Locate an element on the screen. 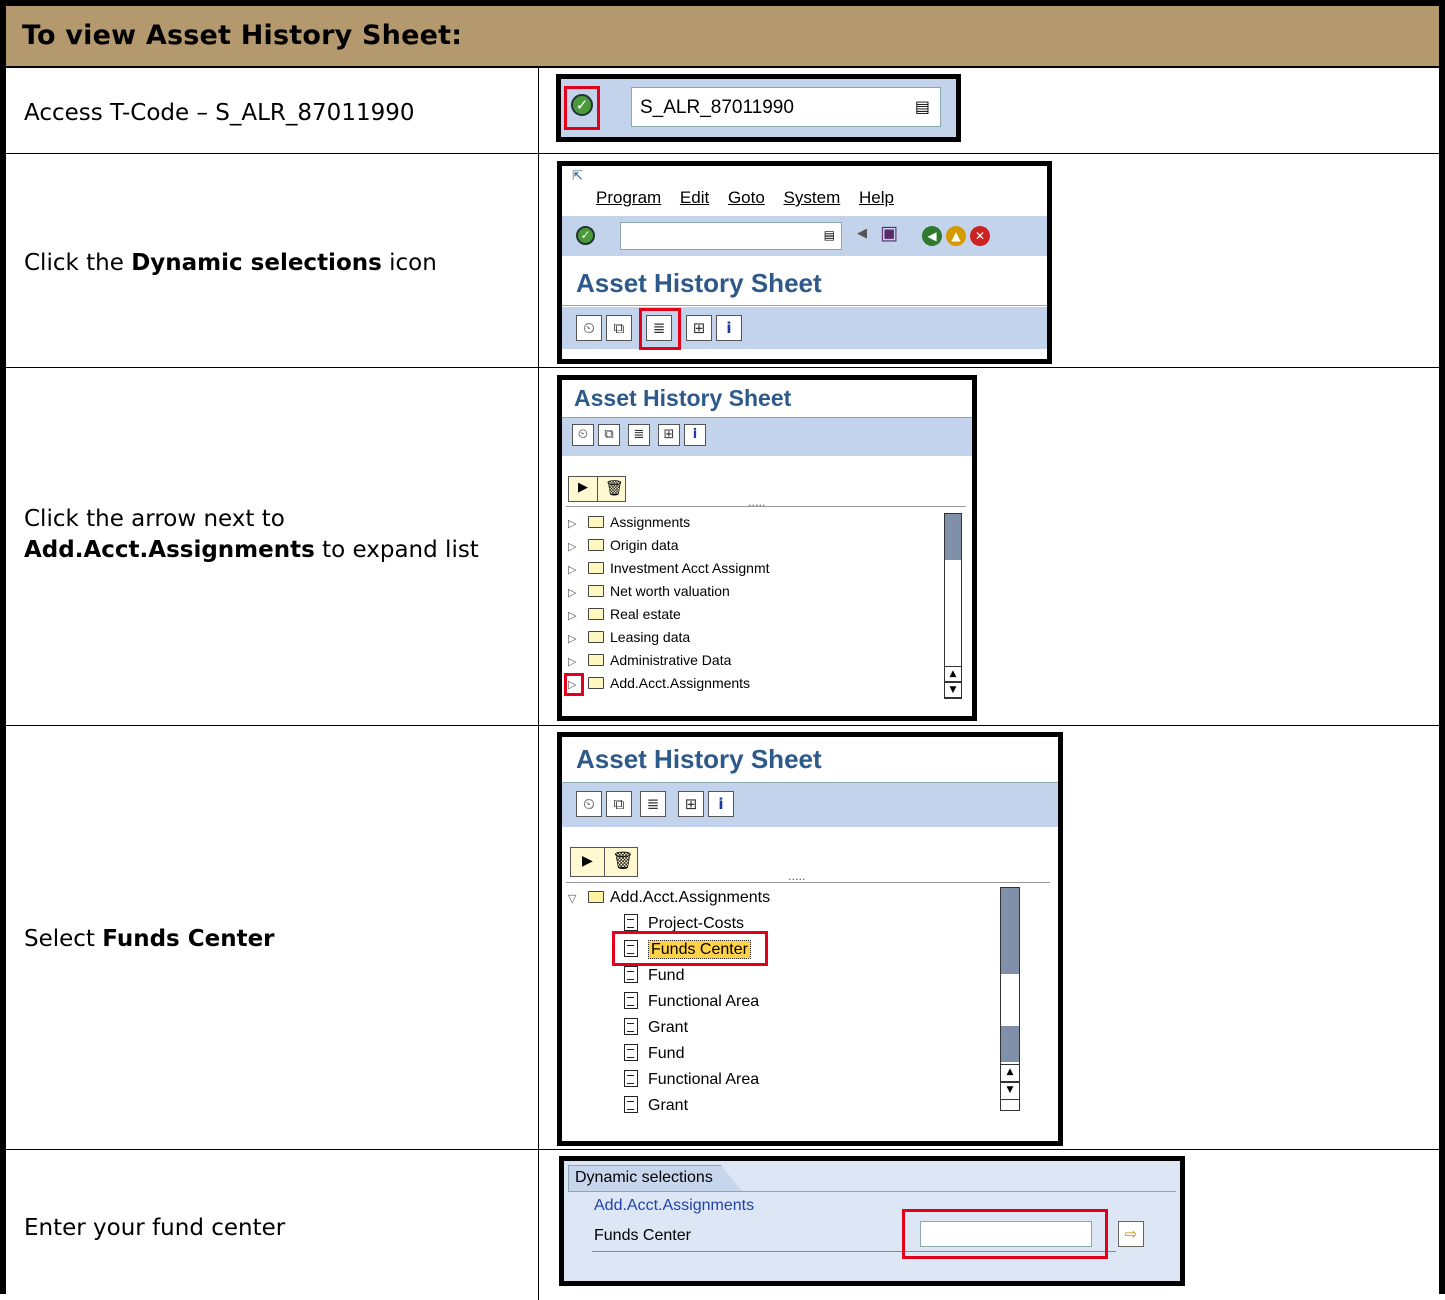 The image size is (1445, 1300). tree-controls-divider is located at coordinates (604, 862).